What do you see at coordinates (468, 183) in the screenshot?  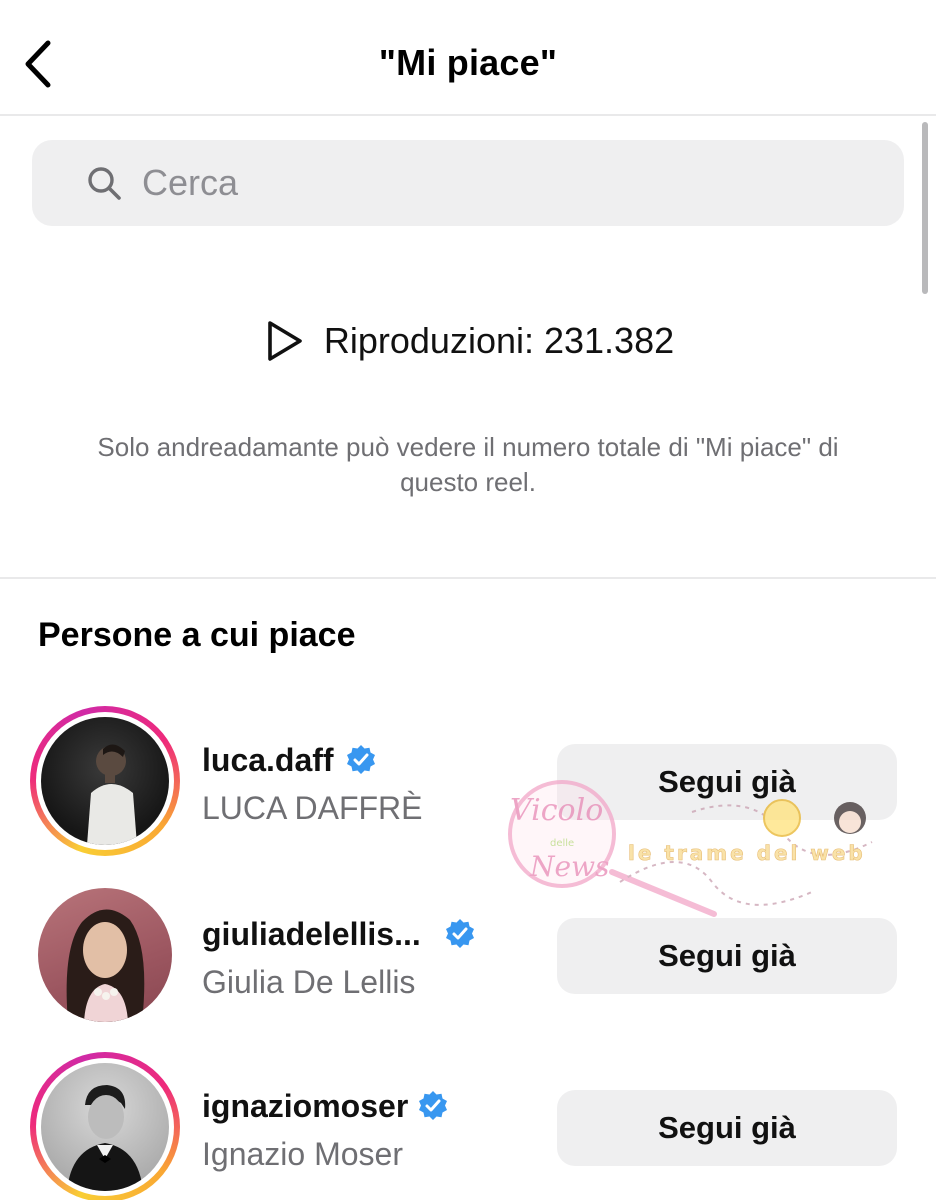 I see `search-input: Cerca` at bounding box center [468, 183].